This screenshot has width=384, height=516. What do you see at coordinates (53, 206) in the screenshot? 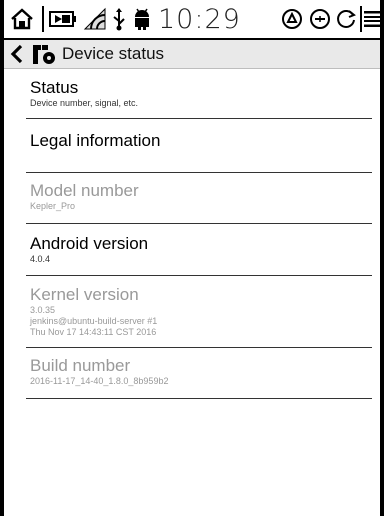
I see `item-subtitle: Kepler_Pro` at bounding box center [53, 206].